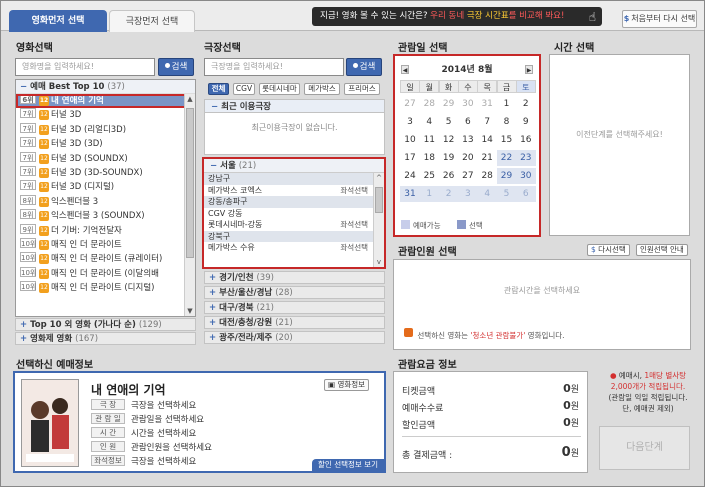 This screenshot has width=705, height=487. I want to click on restart-button: $ 처음부터 다시 선택, so click(659, 19).